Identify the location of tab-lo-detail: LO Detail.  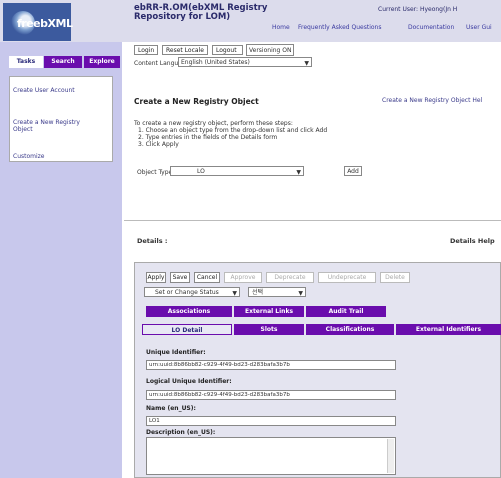
(187, 329).